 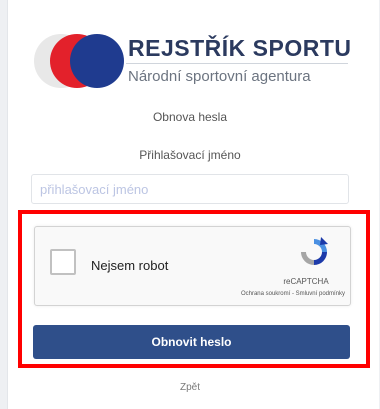 What do you see at coordinates (97, 61) in the screenshot?
I see `logo-circle-blue` at bounding box center [97, 61].